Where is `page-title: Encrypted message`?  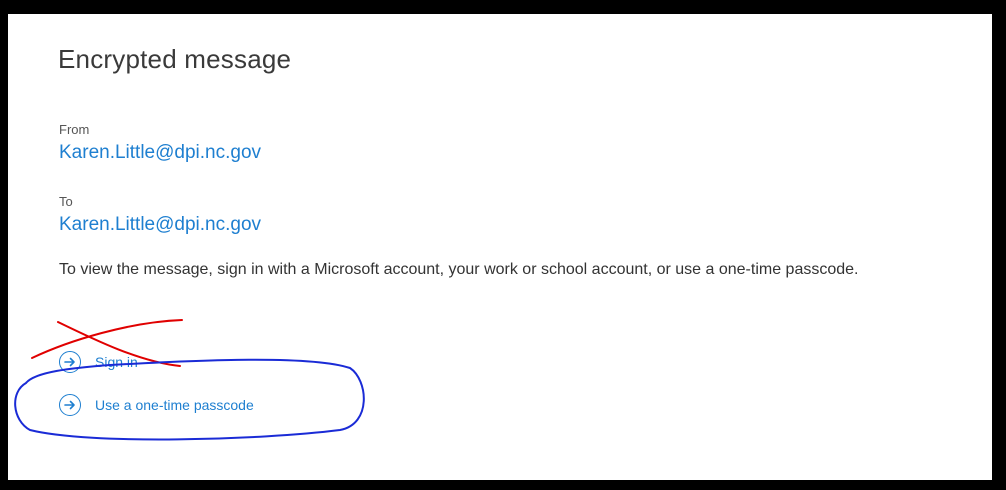 page-title: Encrypted message is located at coordinates (175, 59).